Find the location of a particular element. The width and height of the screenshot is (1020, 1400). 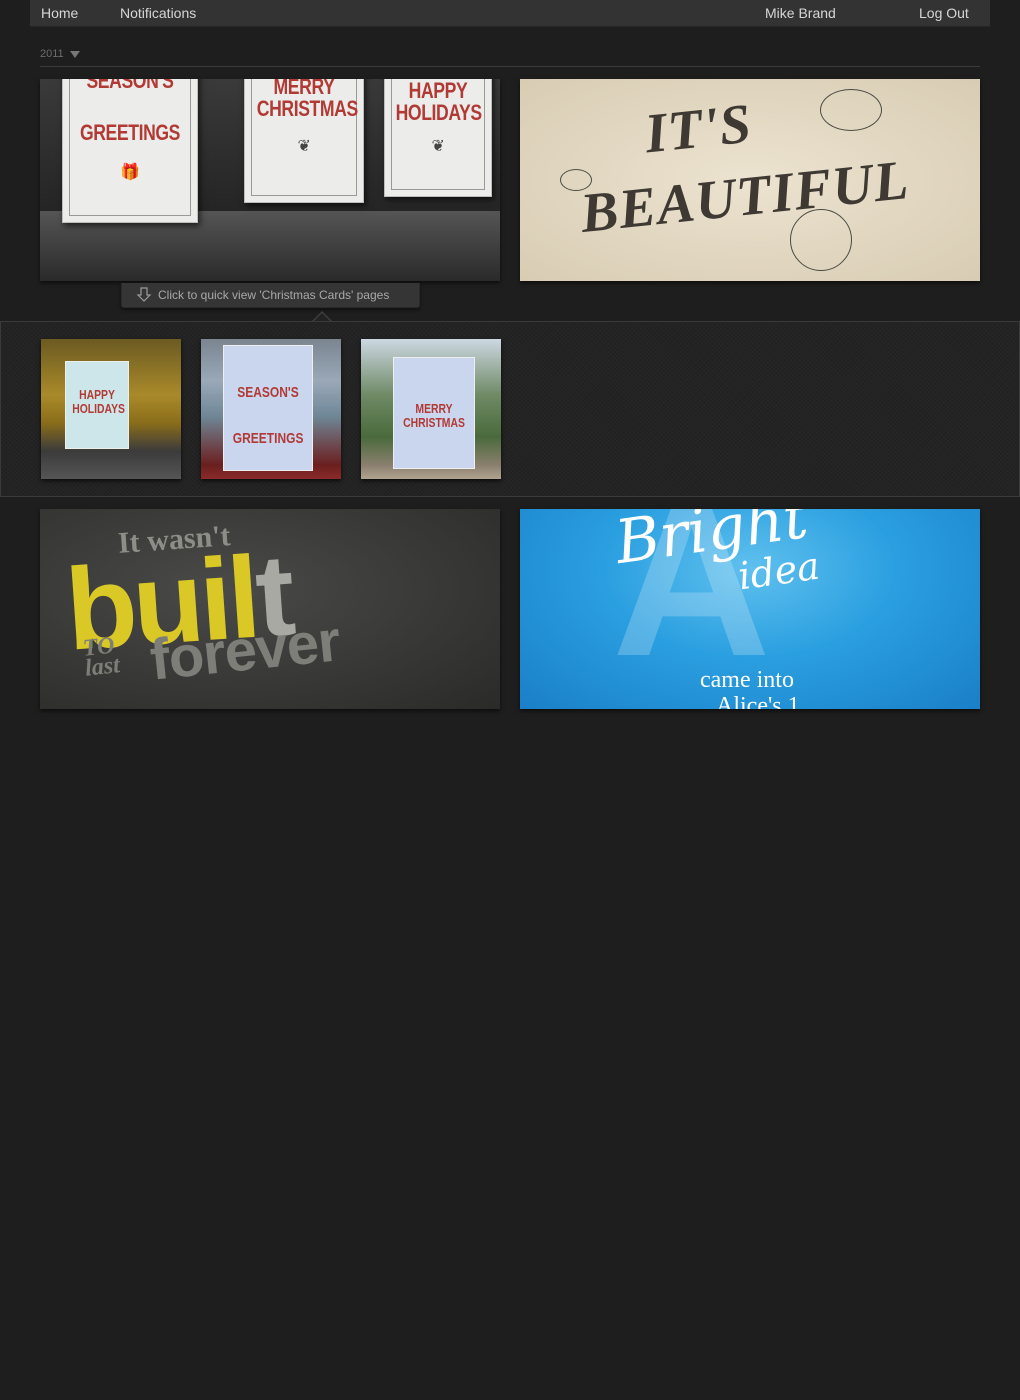

year-label: 2011 is located at coordinates (52, 54).